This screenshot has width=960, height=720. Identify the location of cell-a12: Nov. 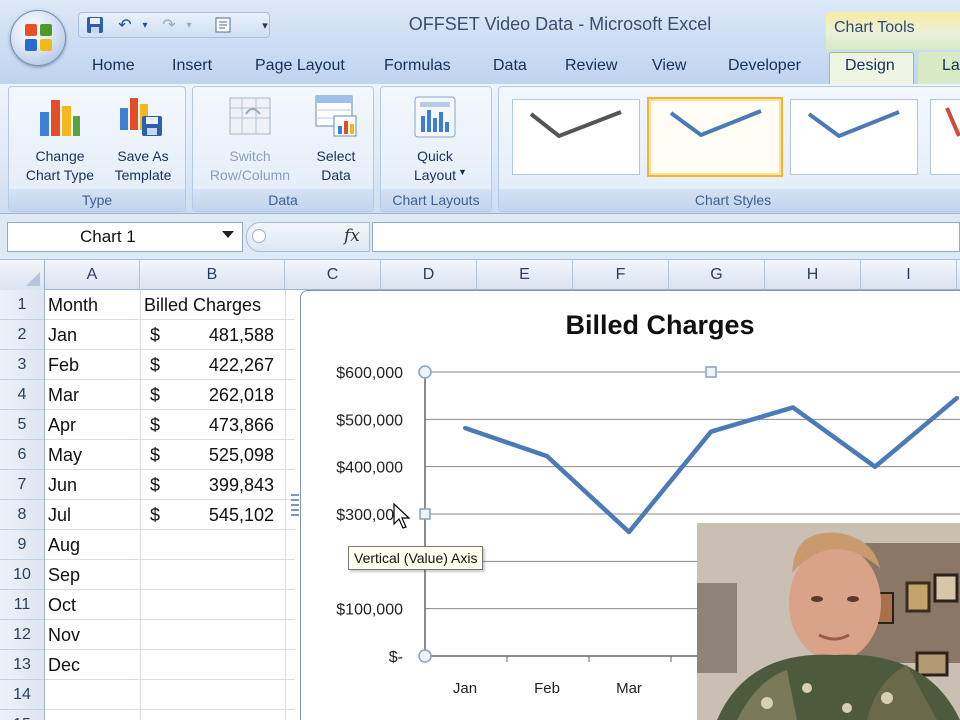
(64, 635).